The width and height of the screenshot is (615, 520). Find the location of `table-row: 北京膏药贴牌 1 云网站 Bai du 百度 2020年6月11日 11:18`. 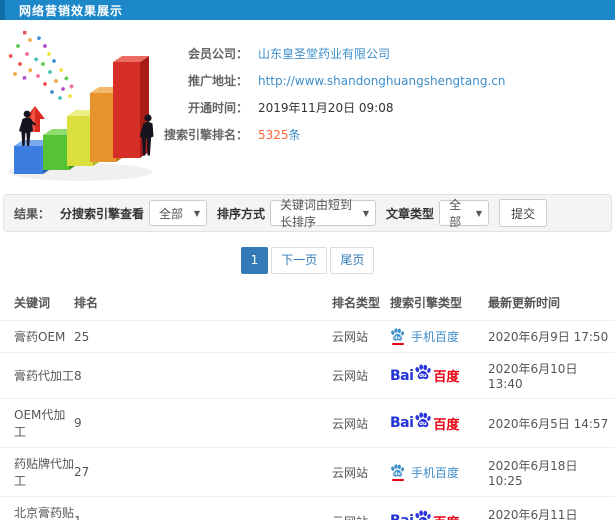

table-row: 北京膏药贴牌 1 云网站 Bai du 百度 2020年6月11日 11:18 is located at coordinates (307, 508).